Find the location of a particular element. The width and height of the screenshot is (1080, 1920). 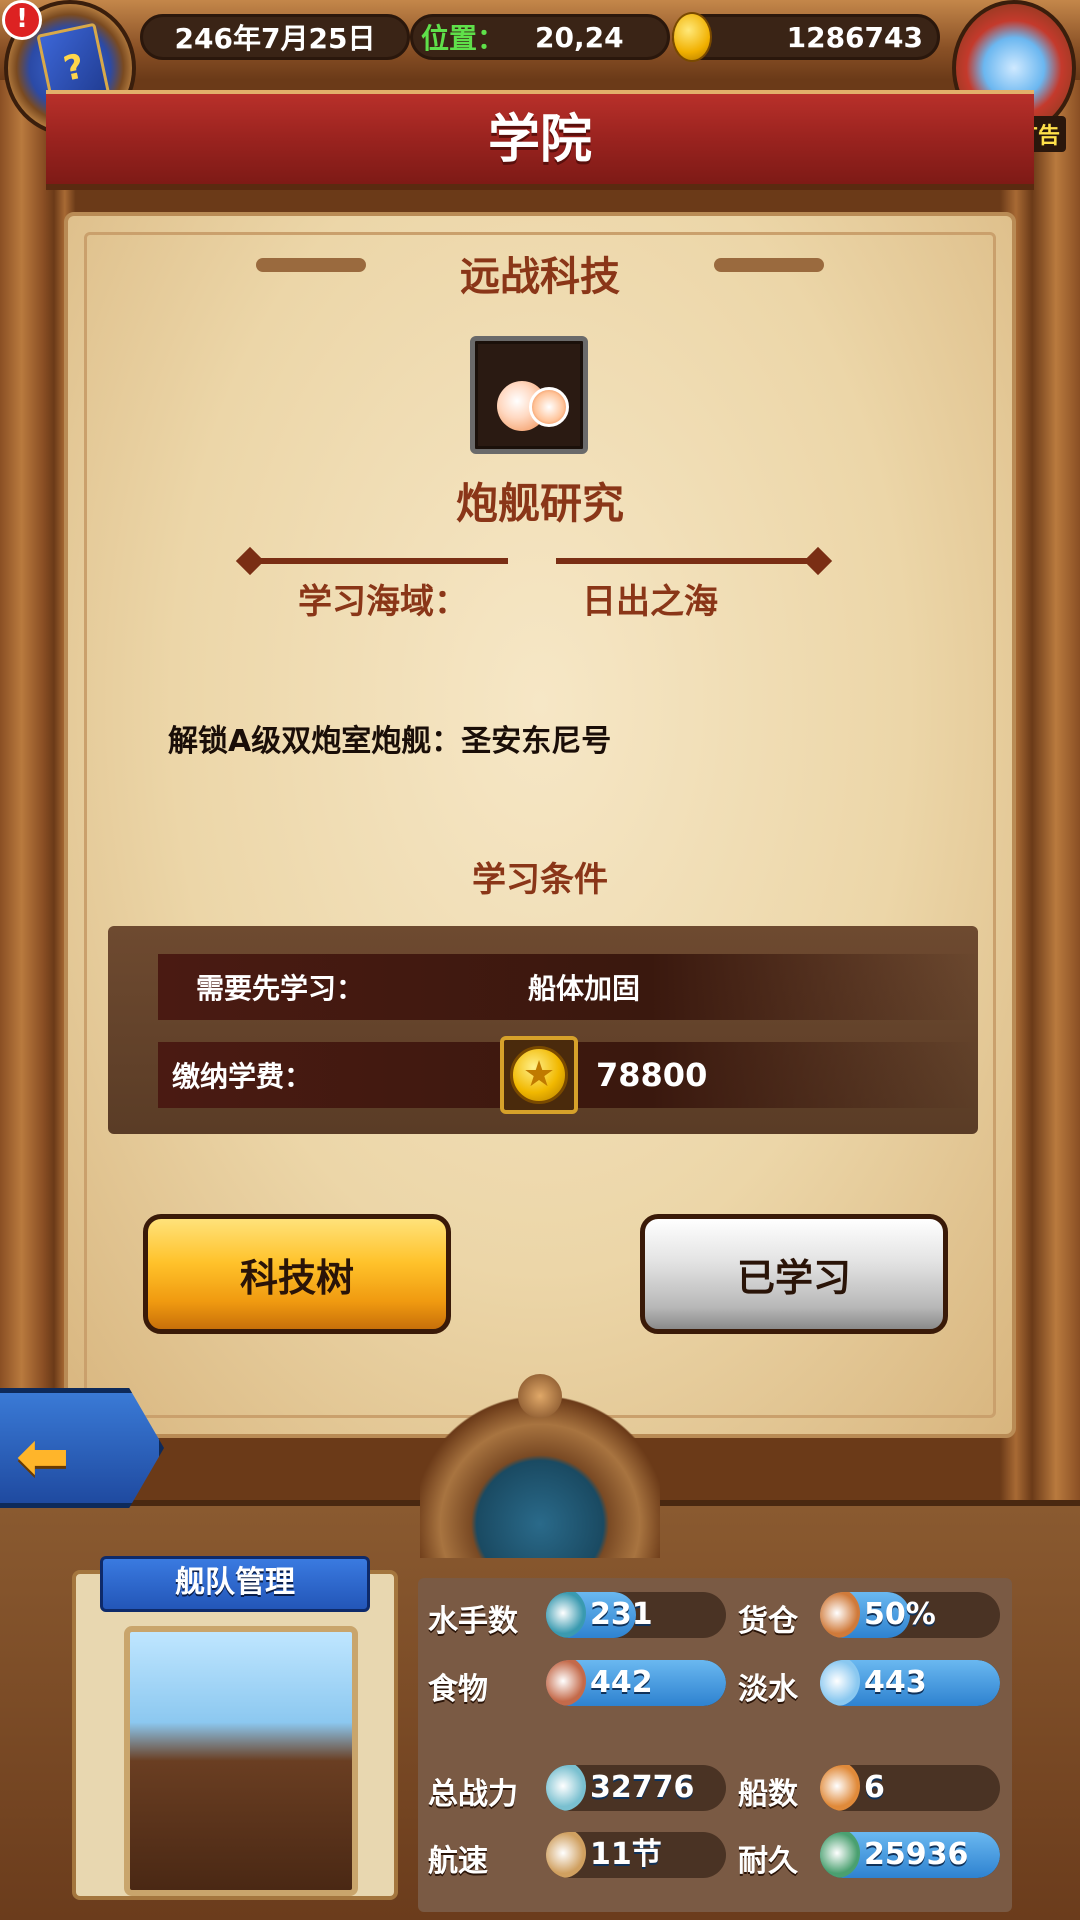

gold-coin-icon: ★ is located at coordinates (539, 1075).